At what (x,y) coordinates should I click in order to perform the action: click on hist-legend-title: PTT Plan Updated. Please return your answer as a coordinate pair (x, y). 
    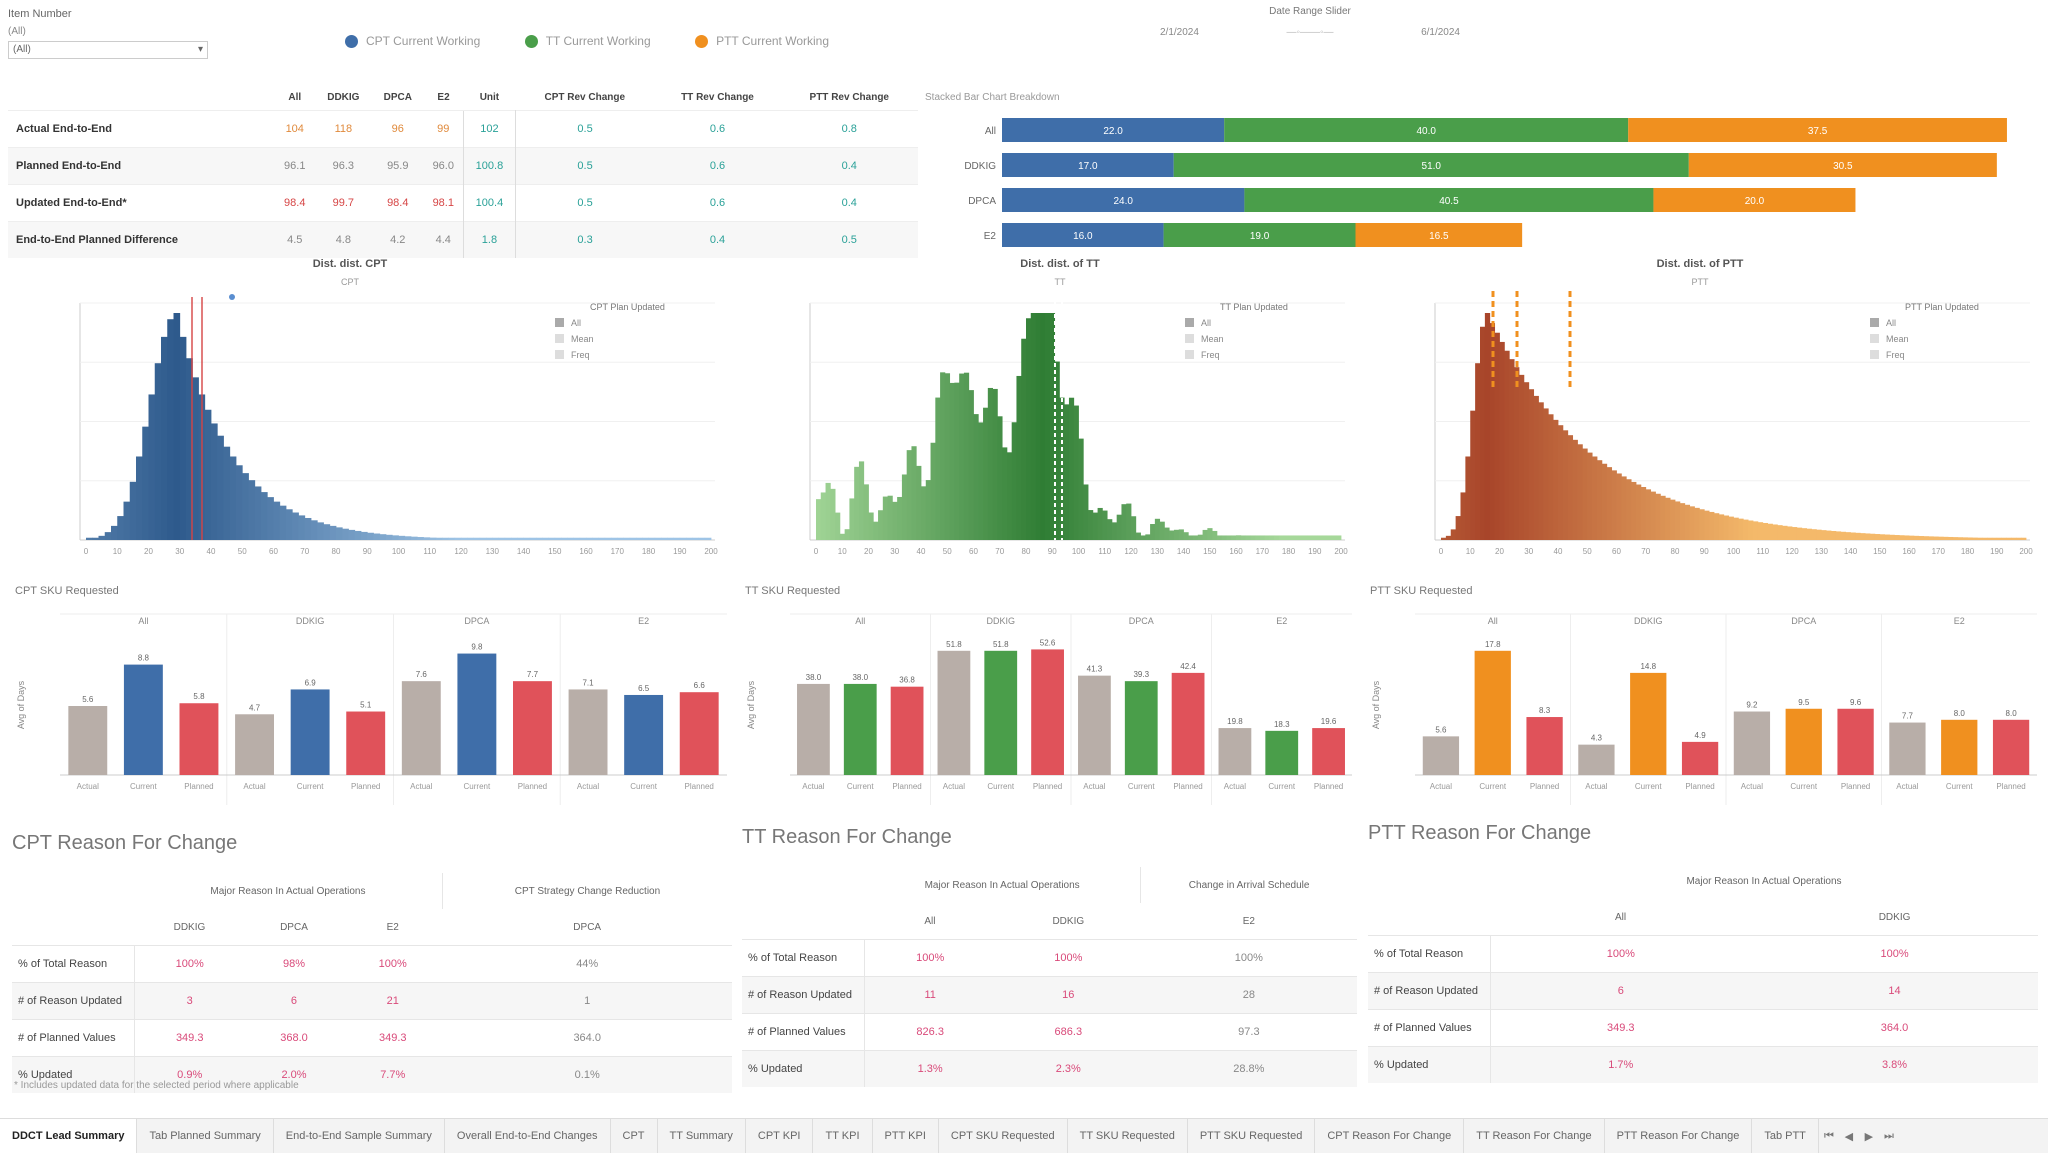
    Looking at the image, I should click on (1942, 307).